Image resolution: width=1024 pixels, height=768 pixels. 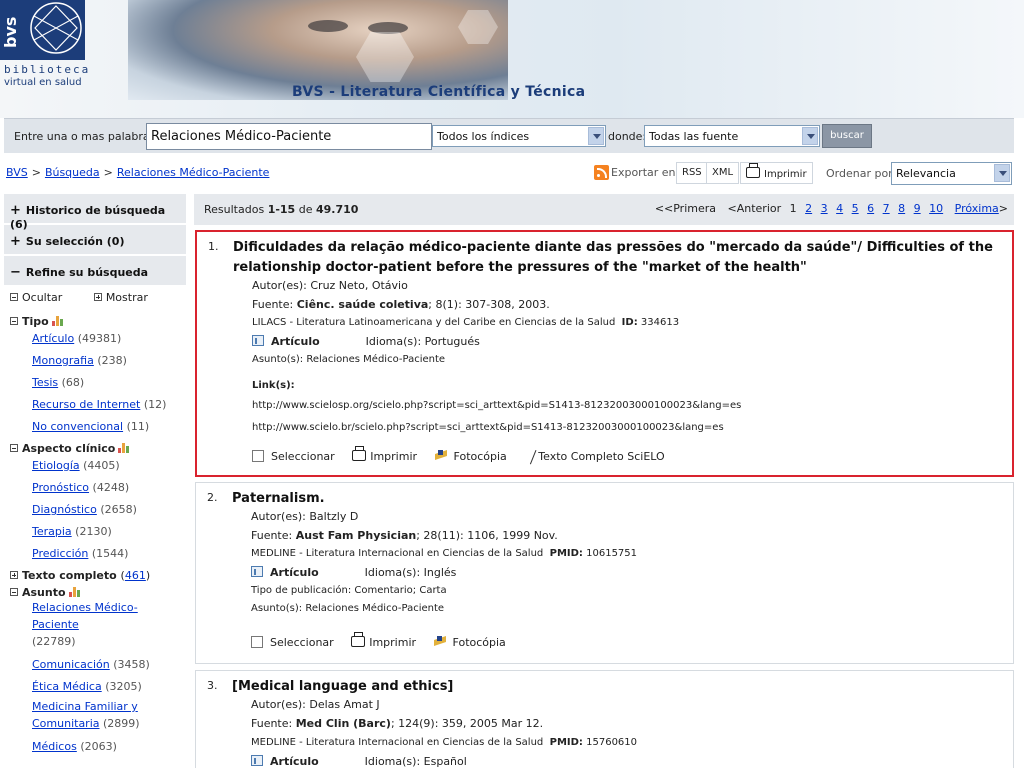 I want to click on source-select: Todas las fuente, so click(x=732, y=136).